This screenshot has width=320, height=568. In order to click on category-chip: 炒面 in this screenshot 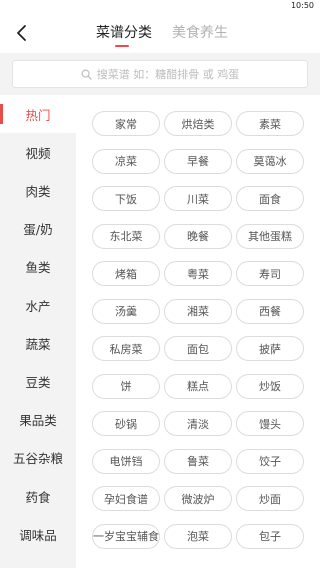, I will do `click(270, 498)`.